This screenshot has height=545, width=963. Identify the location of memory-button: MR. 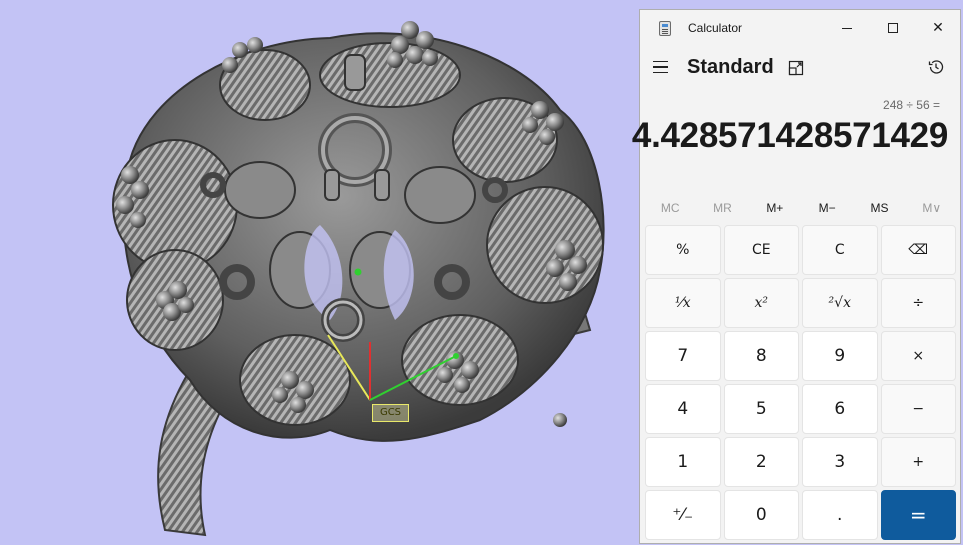
(722, 208).